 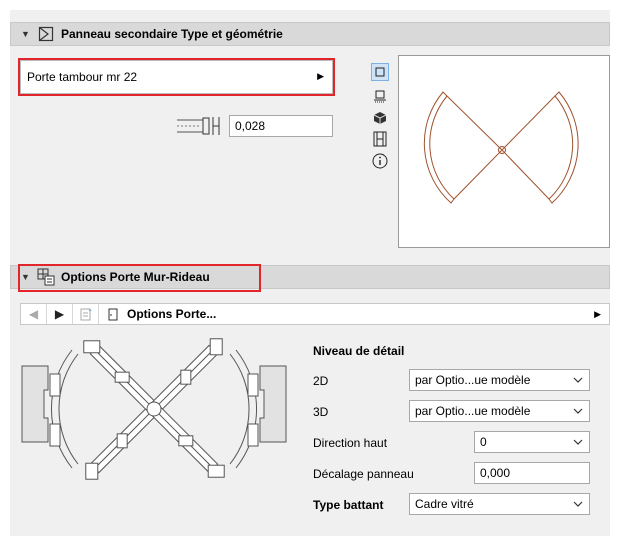 What do you see at coordinates (310, 34) in the screenshot?
I see `section-header-type-geometry: ▼ Panneau secondaire Type et géométrie` at bounding box center [310, 34].